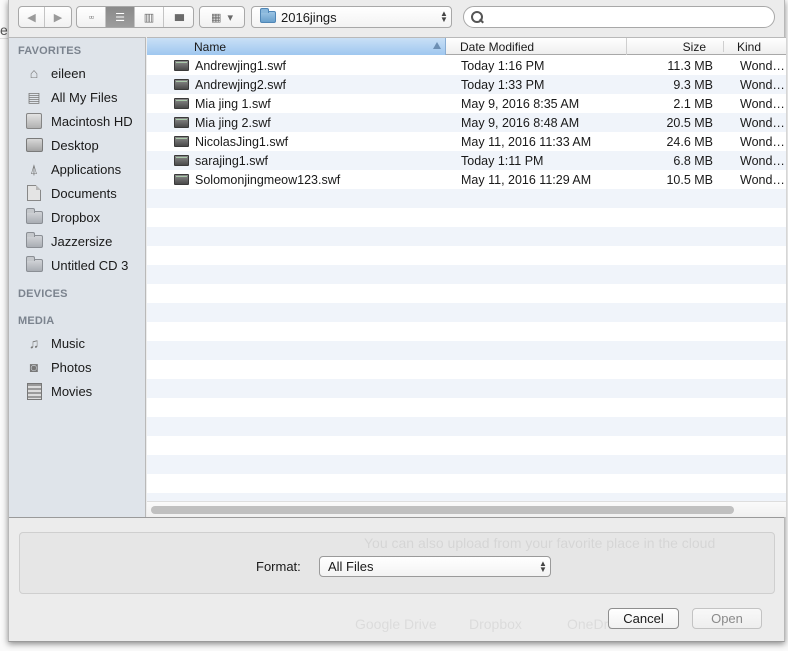 Image resolution: width=788 pixels, height=651 pixels. I want to click on file-size: 11.3 MB, so click(690, 65).